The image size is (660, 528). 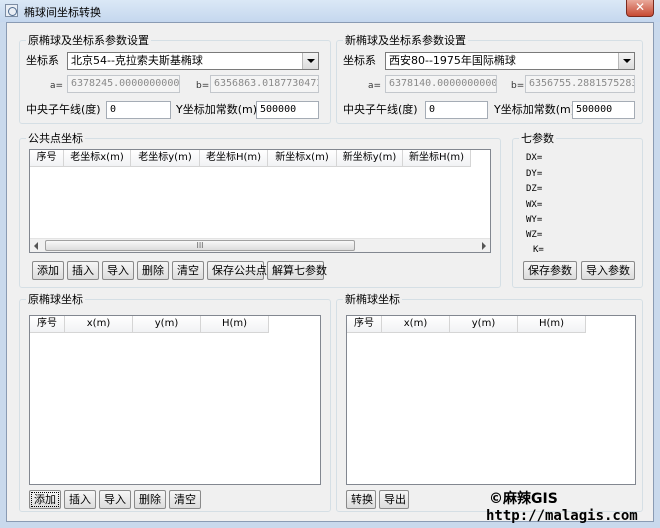 I want to click on param-wy-label: WY=, so click(x=534, y=220).